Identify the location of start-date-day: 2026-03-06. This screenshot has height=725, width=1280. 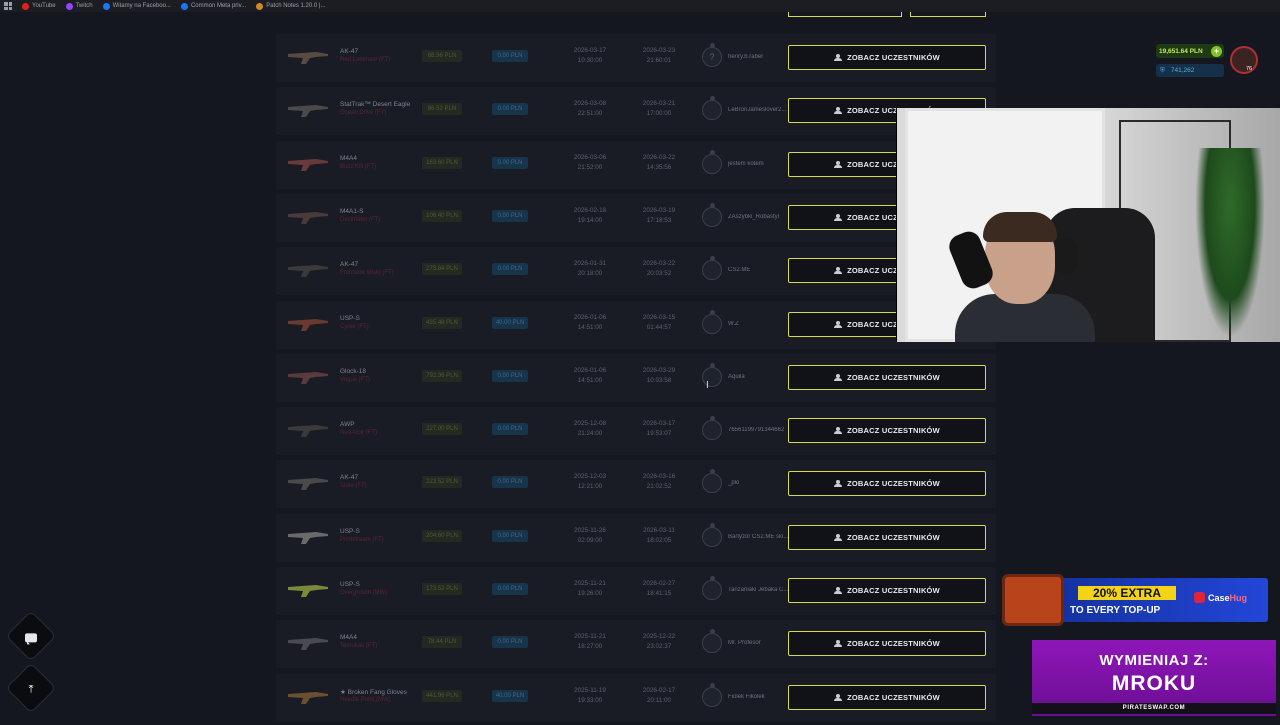
(590, 157).